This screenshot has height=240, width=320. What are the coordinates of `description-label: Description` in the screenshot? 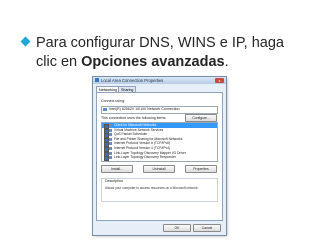 It's located at (114, 181).